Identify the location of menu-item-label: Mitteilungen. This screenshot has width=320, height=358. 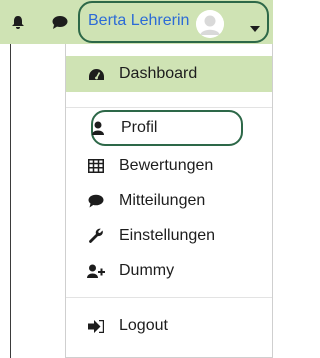
(162, 200).